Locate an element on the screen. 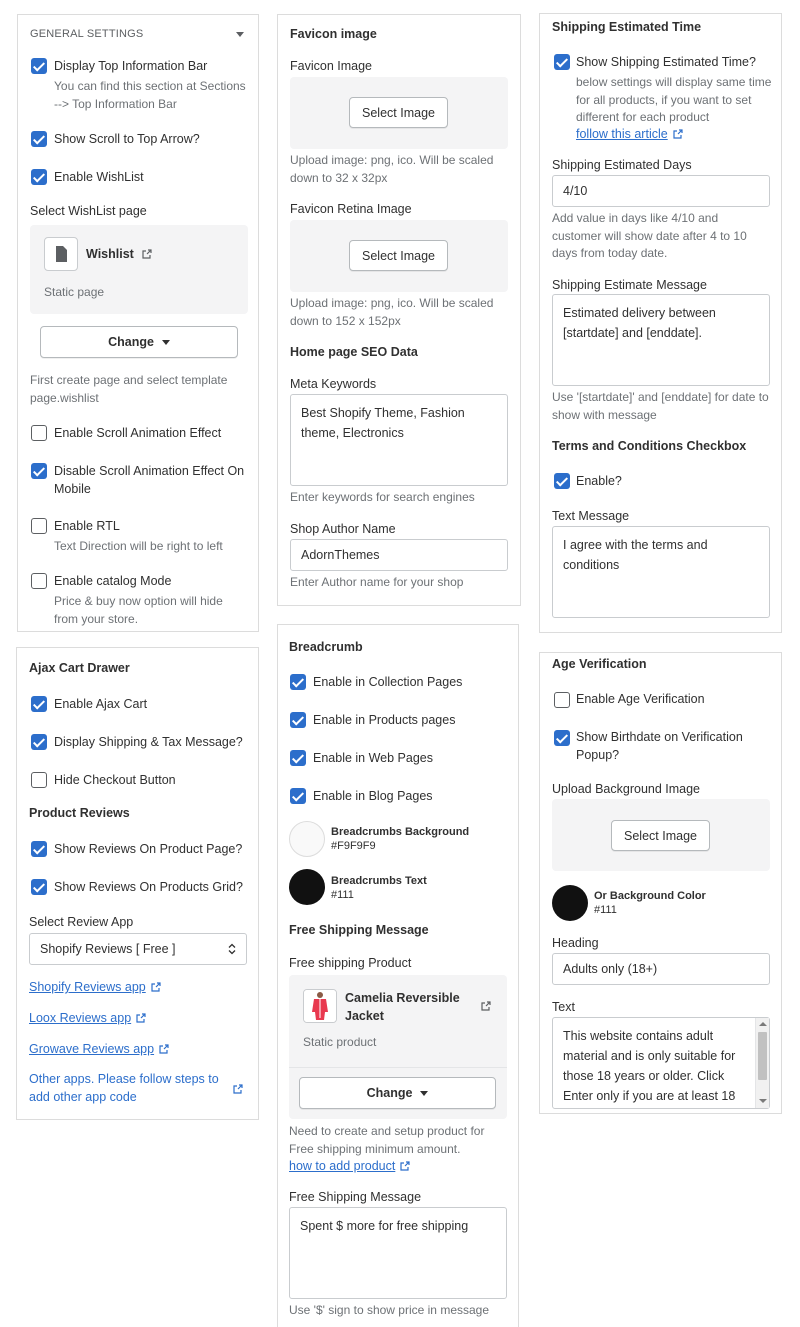  scroll-anim-mobile-checkbox is located at coordinates (39, 471).